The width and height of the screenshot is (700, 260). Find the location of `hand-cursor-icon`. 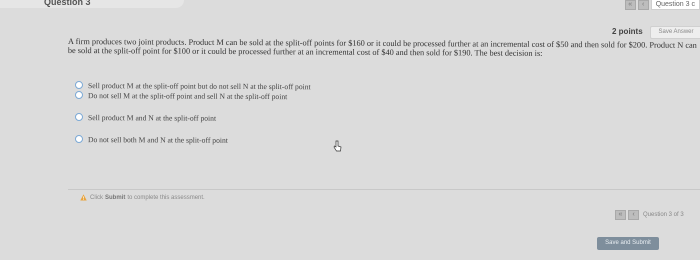

hand-cursor-icon is located at coordinates (337, 146).